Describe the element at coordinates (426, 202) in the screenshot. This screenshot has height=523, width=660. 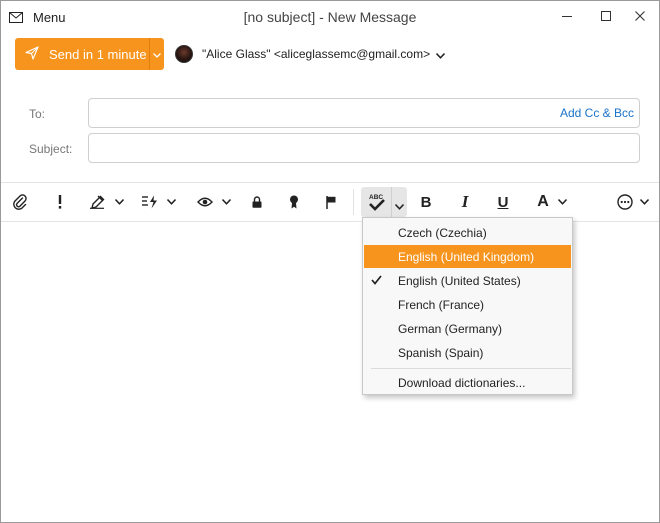
I see `bold-button: B` at that location.